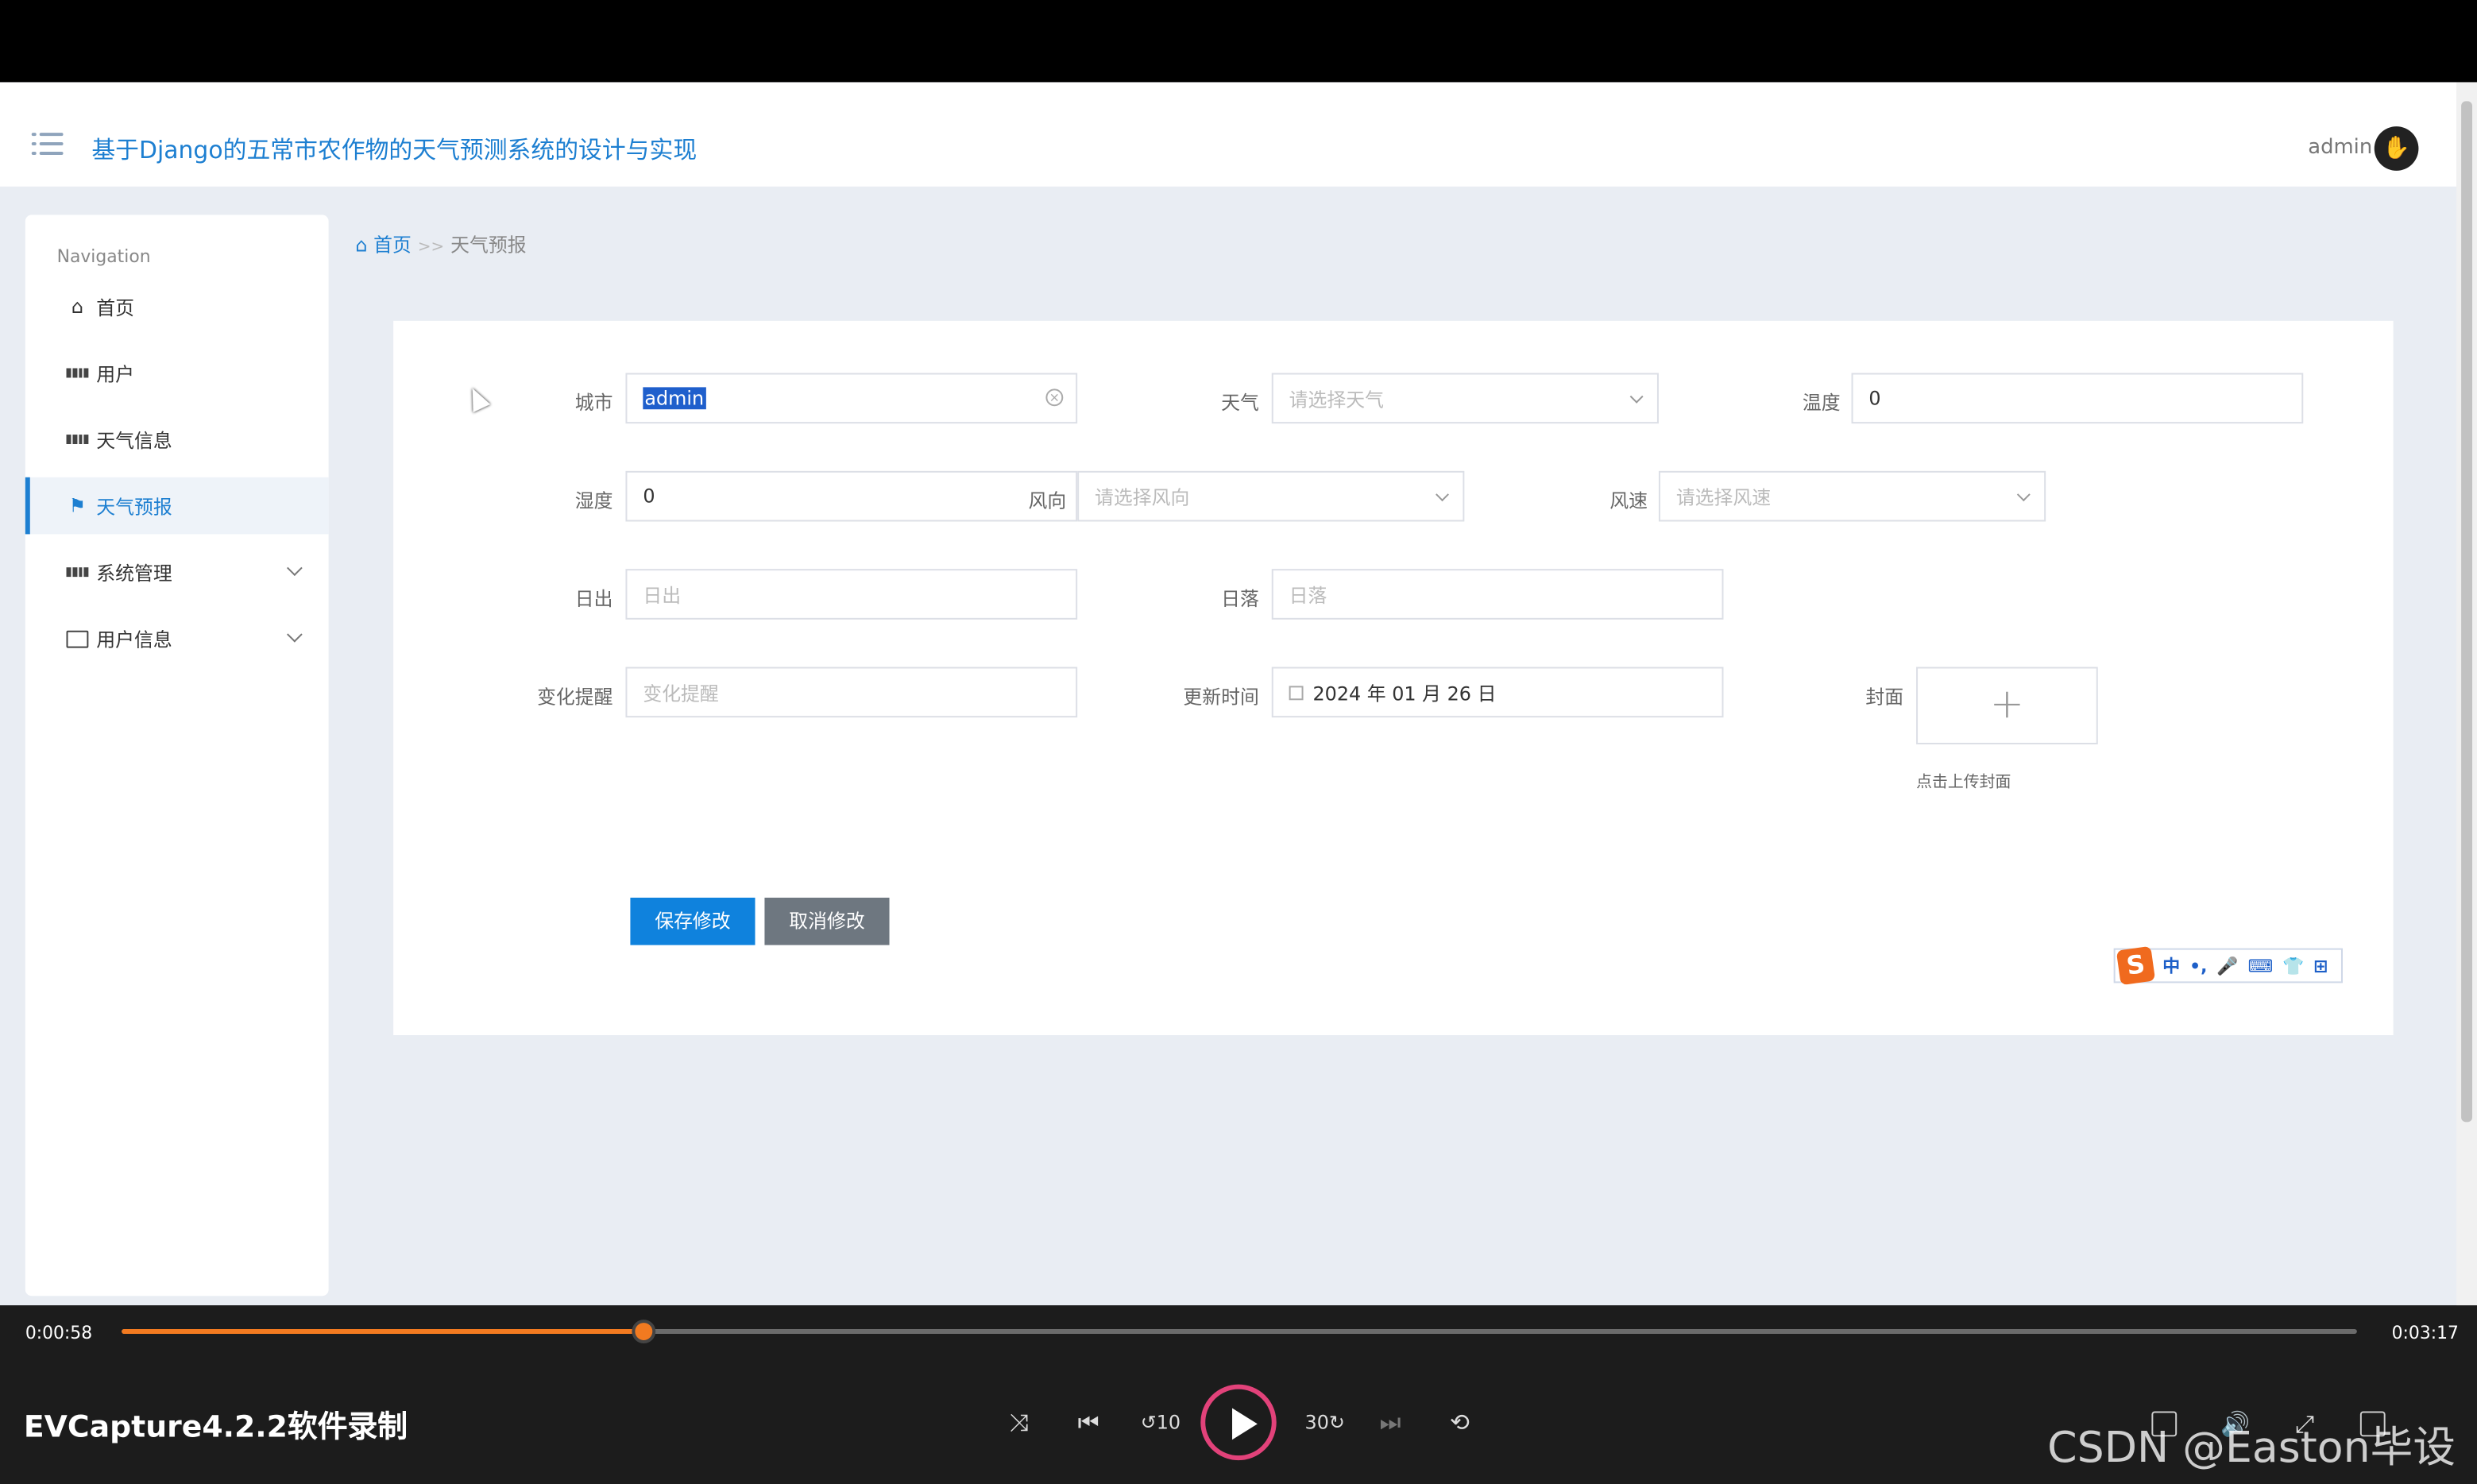 Image resolution: width=2477 pixels, height=1484 pixels. I want to click on weather-select: 请选择天气, so click(1465, 399).